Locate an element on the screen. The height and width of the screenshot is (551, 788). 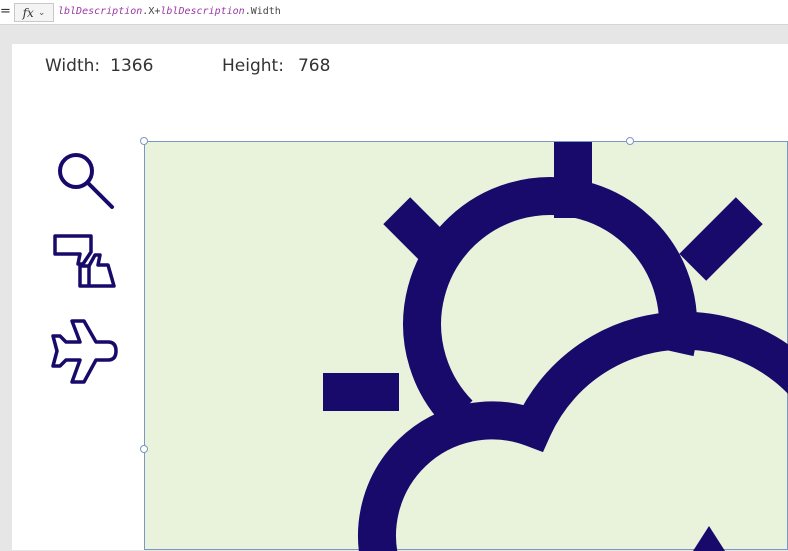
fx-dropdown-button: fx ⌄ is located at coordinates (34, 12).